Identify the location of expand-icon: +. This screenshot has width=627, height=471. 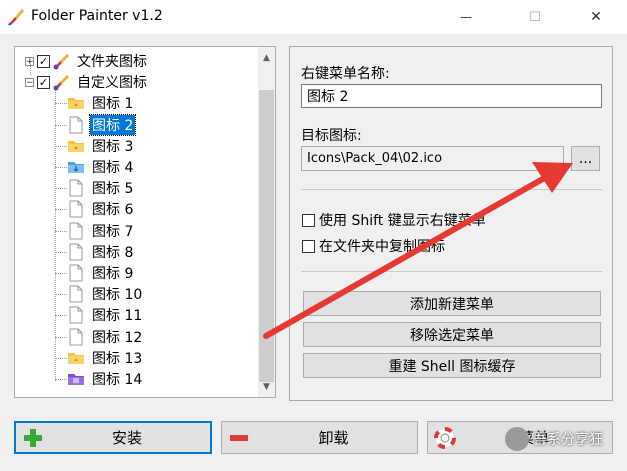
(29, 61).